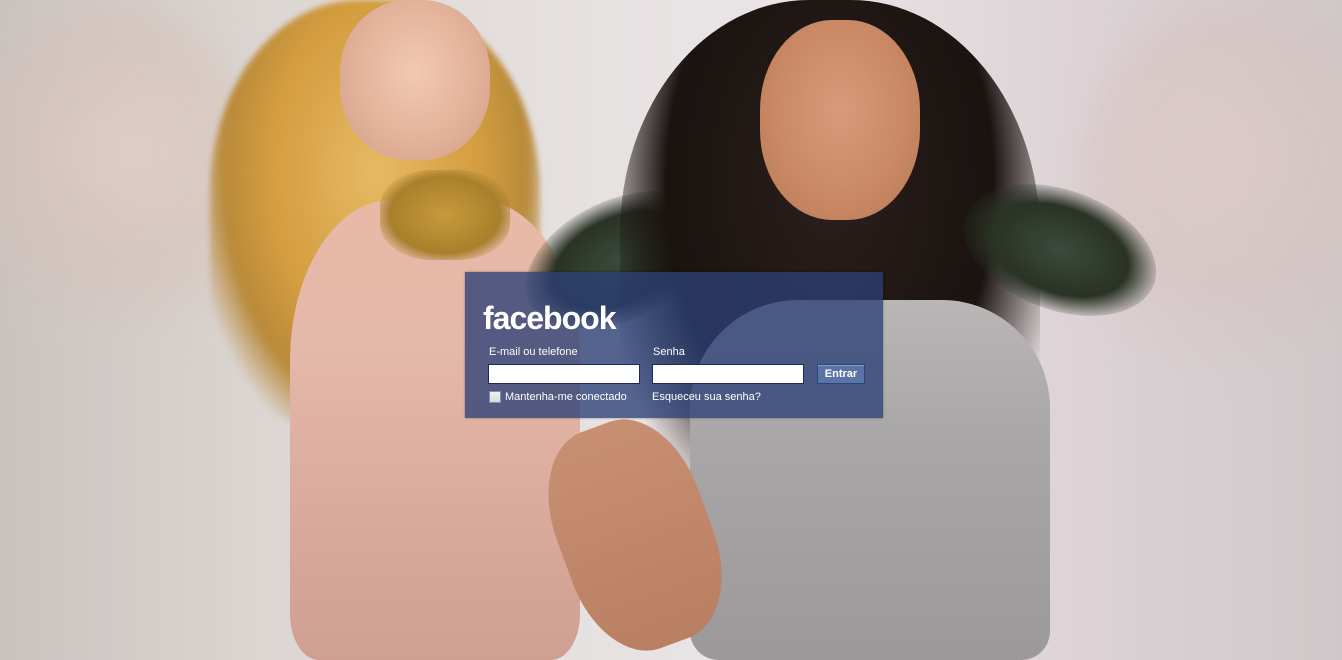 The width and height of the screenshot is (1342, 660). What do you see at coordinates (566, 397) in the screenshot?
I see `remember-me-label: Mantenha-me conectado` at bounding box center [566, 397].